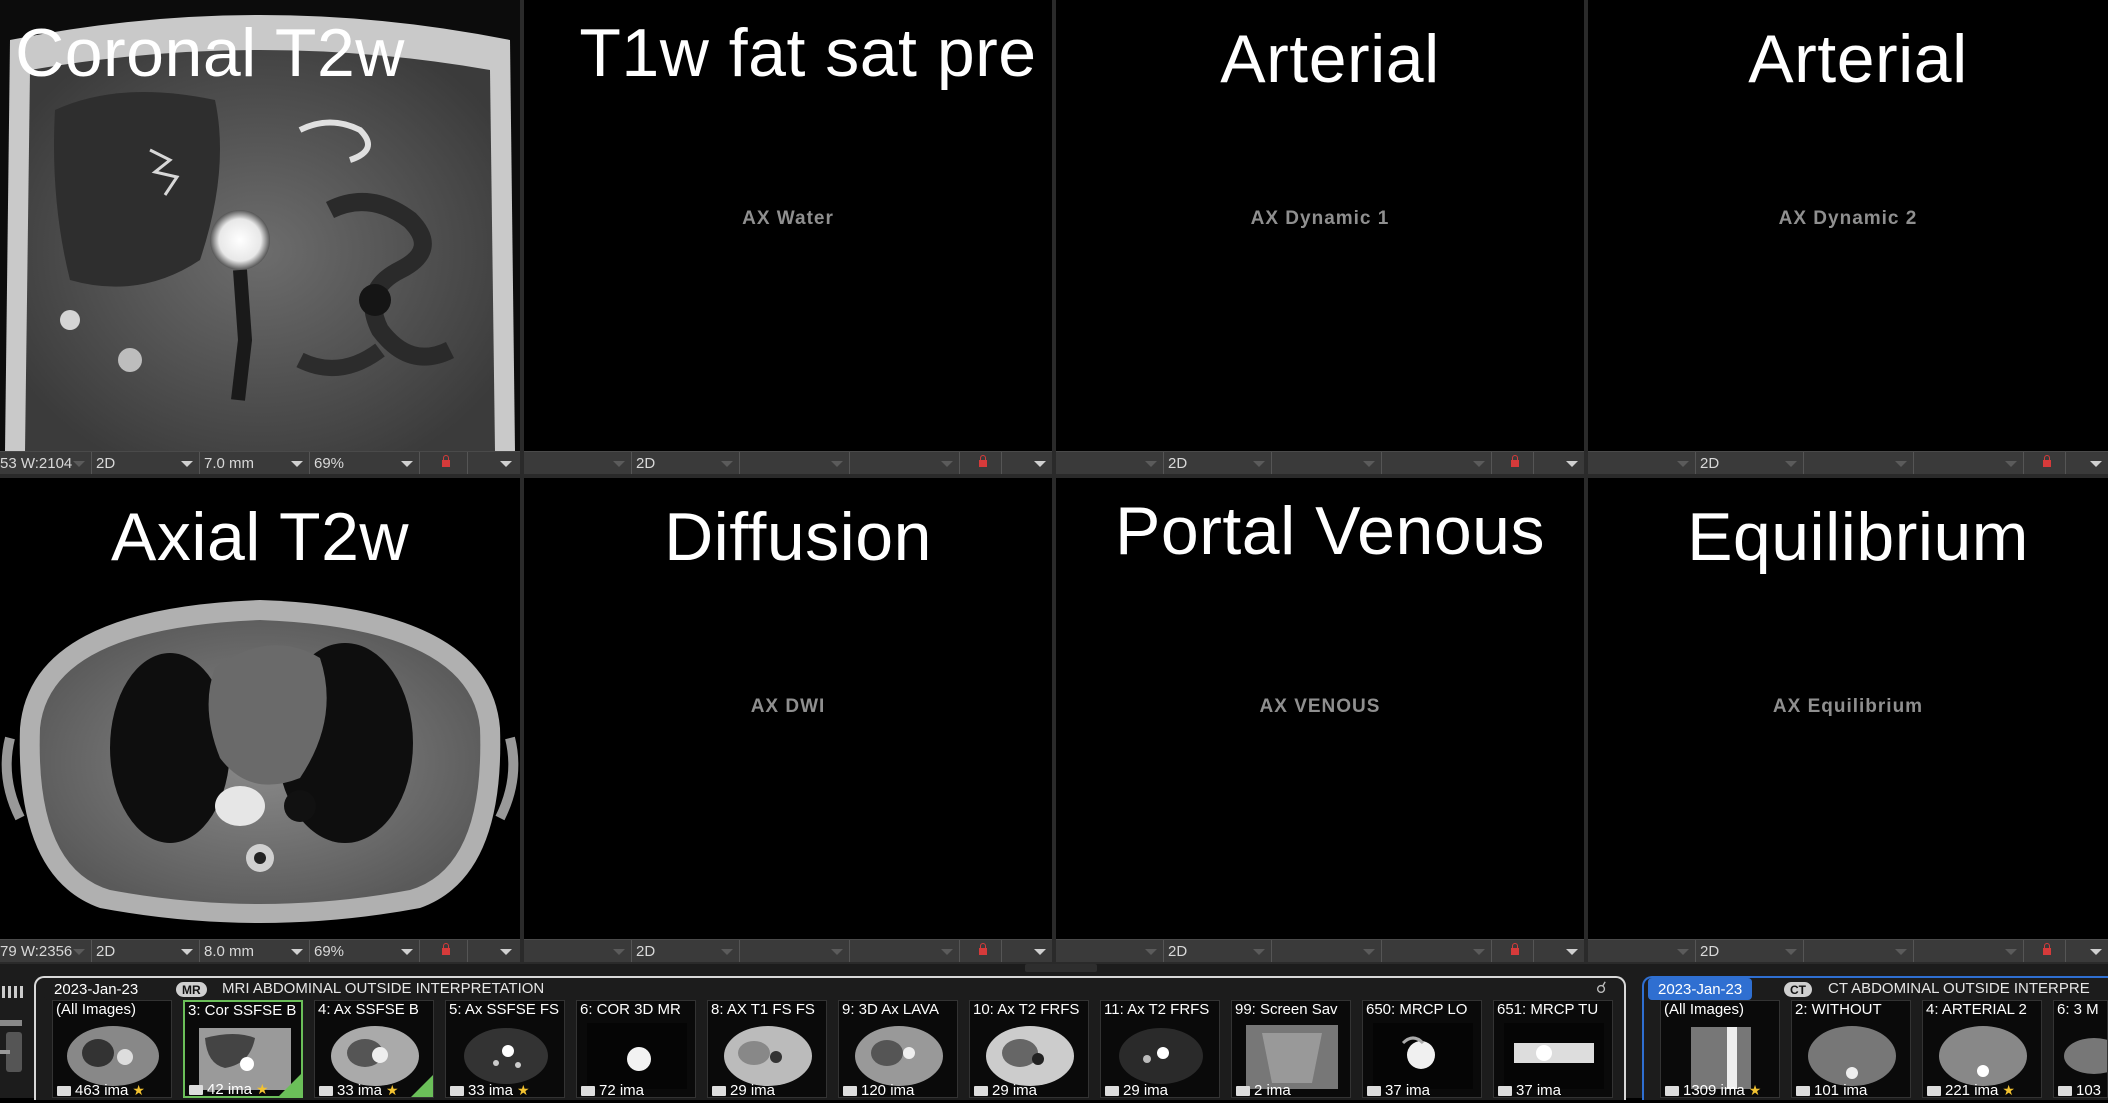 The width and height of the screenshot is (2108, 1103). What do you see at coordinates (1848, 237) in the screenshot?
I see `viewport-arterial-2: Arterial AX Dynamic 2 2D` at bounding box center [1848, 237].